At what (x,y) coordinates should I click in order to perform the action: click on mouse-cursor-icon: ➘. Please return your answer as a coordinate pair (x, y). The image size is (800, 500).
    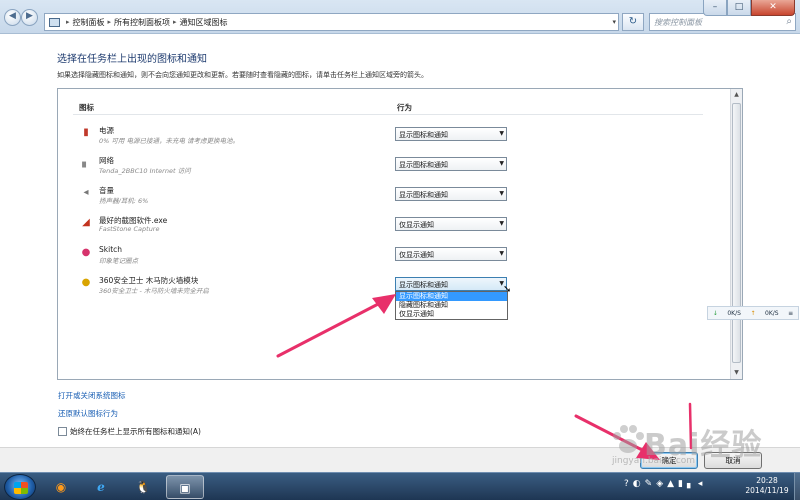
    Looking at the image, I should click on (507, 289).